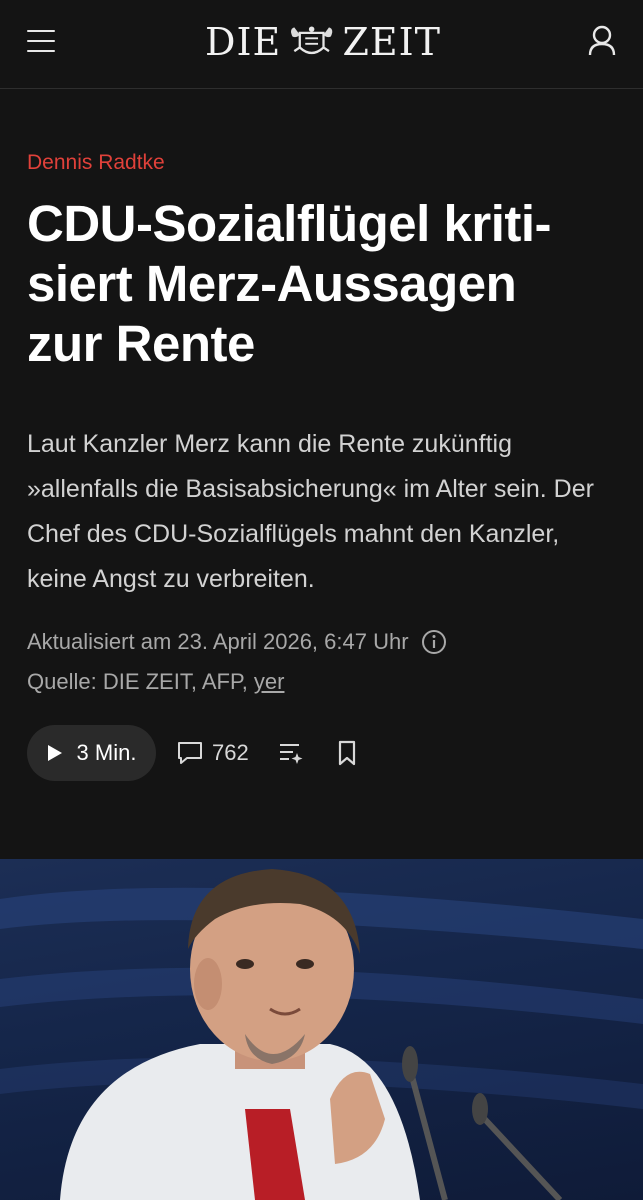  What do you see at coordinates (269, 682) in the screenshot?
I see `source-author-link: yer` at bounding box center [269, 682].